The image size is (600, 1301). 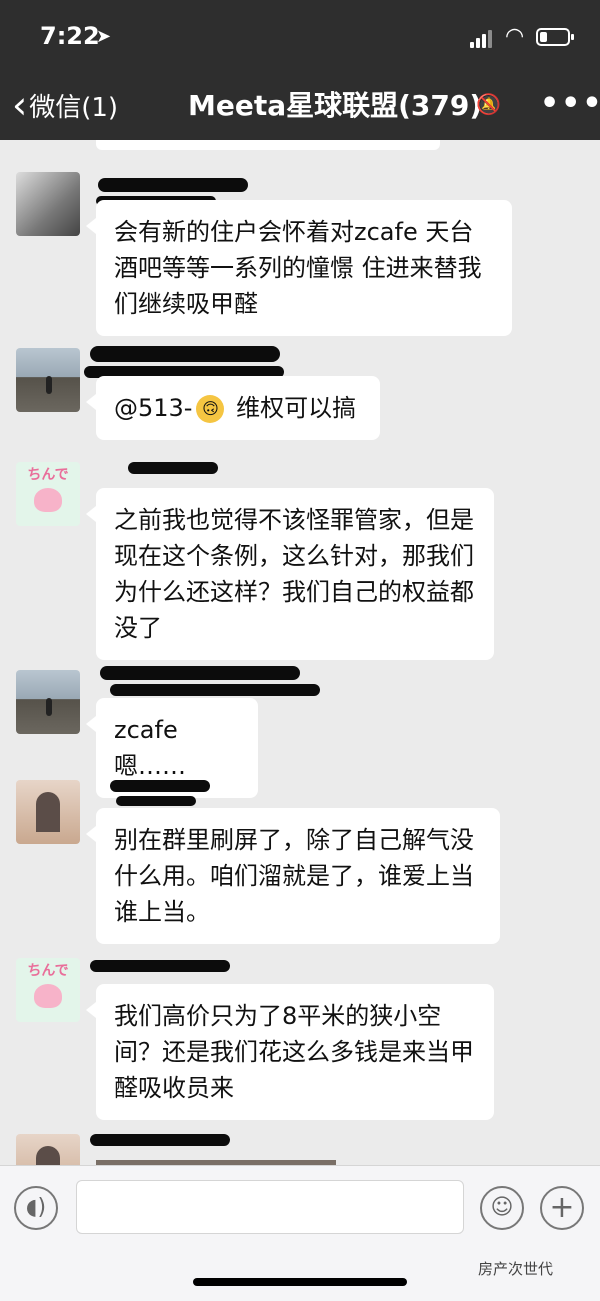 I want to click on voice-icon: ◖), so click(x=36, y=1208).